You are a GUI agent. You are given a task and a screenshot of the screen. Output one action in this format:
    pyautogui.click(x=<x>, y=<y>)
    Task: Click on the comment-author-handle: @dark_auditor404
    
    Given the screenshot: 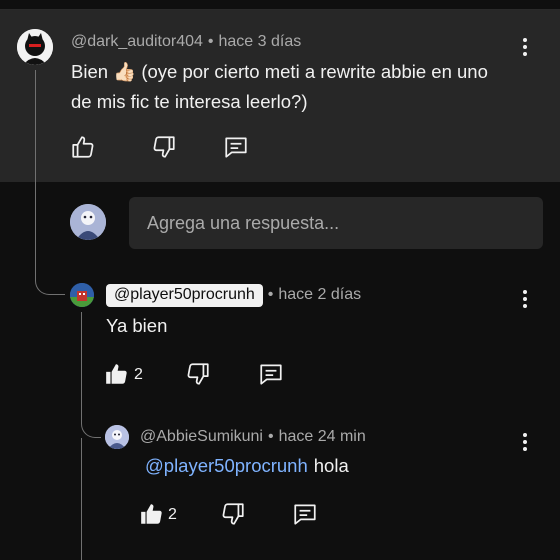 What is the action you would take?
    pyautogui.click(x=137, y=41)
    